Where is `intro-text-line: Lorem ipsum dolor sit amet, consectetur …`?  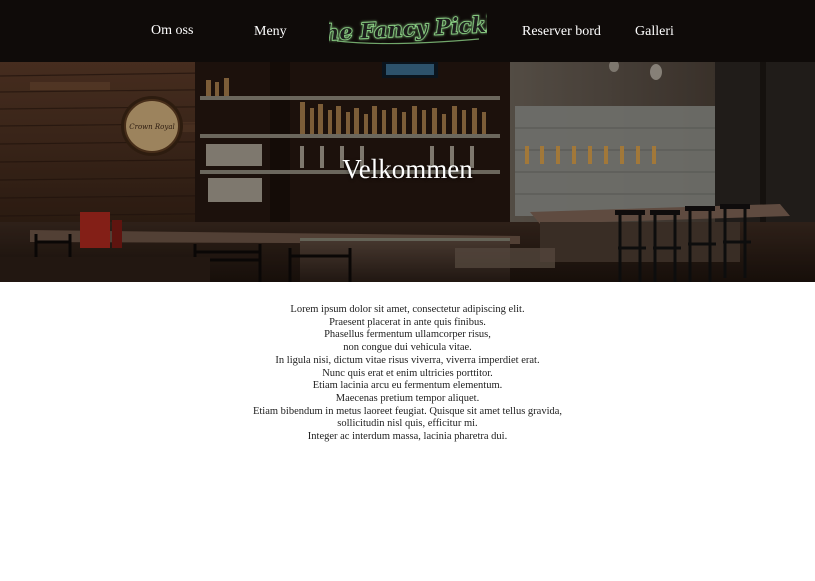 intro-text-line: Lorem ipsum dolor sit amet, consectetur … is located at coordinates (407, 309).